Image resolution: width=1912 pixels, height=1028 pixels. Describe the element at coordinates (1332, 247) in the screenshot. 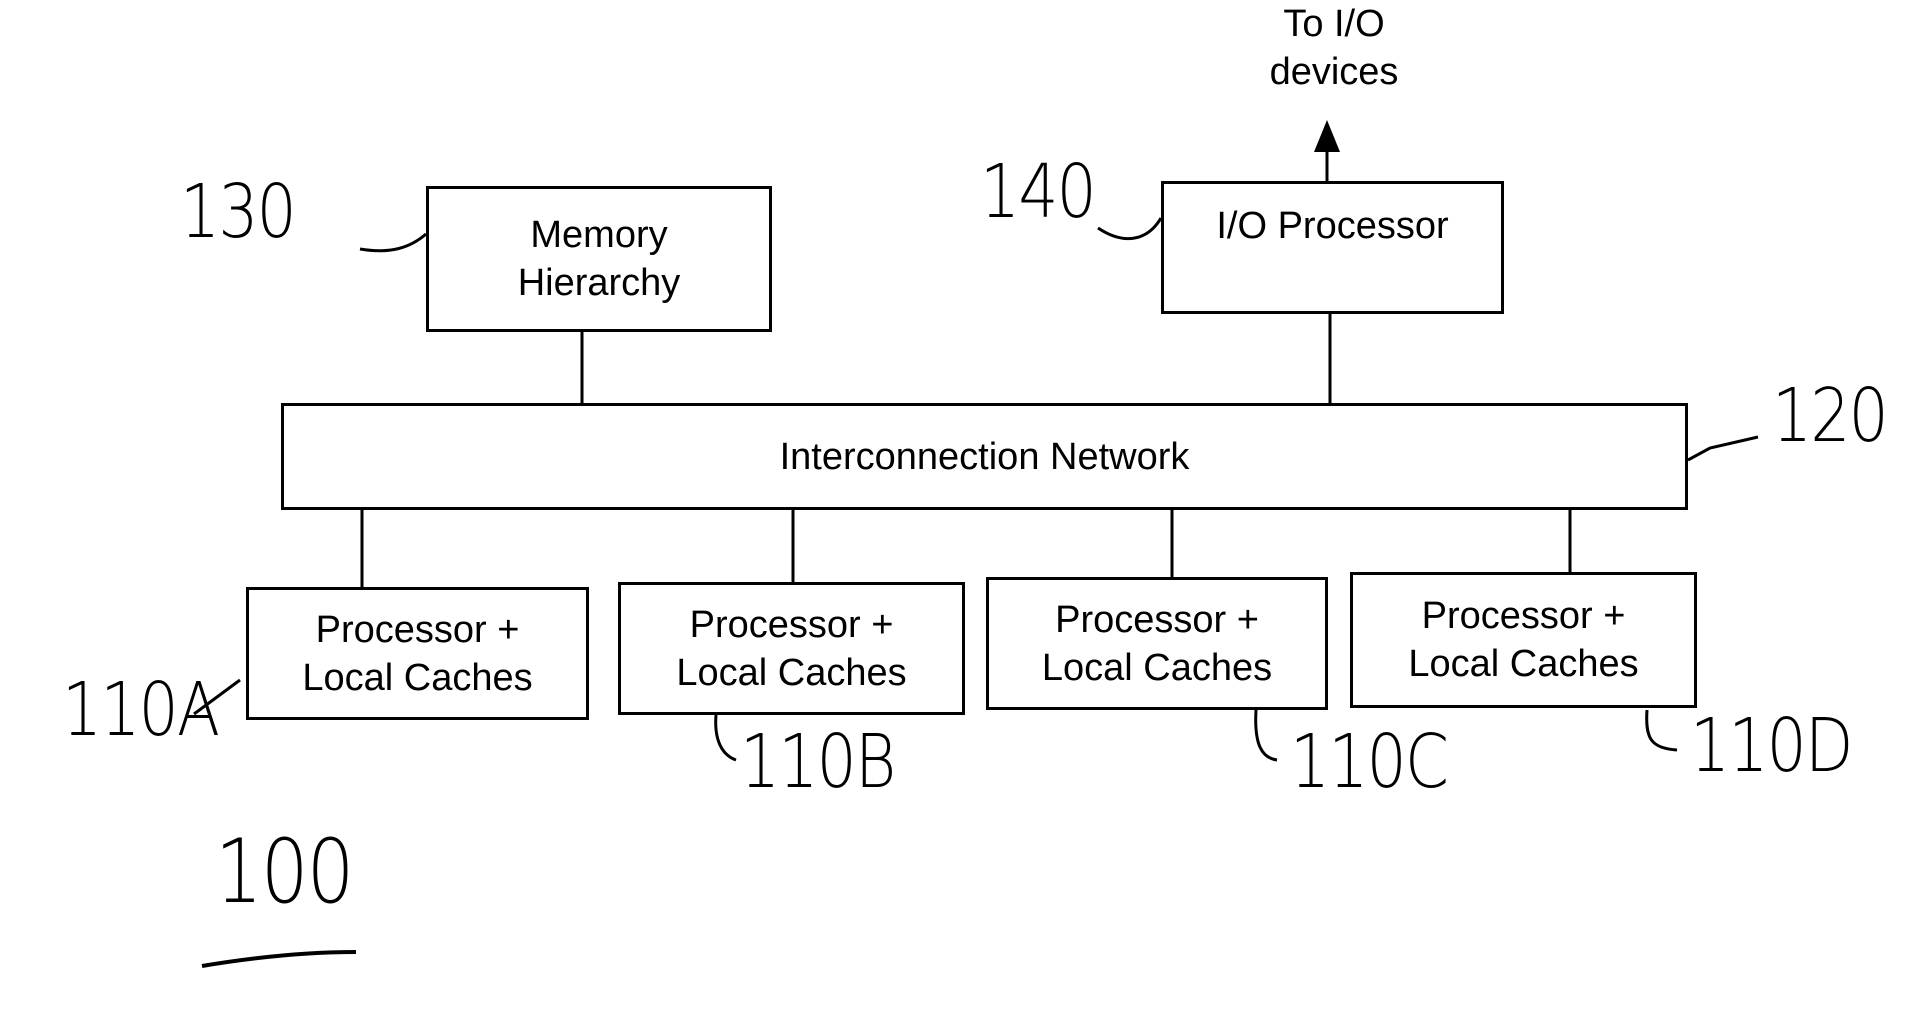

I see `io-processor-box: I/O Processor` at that location.